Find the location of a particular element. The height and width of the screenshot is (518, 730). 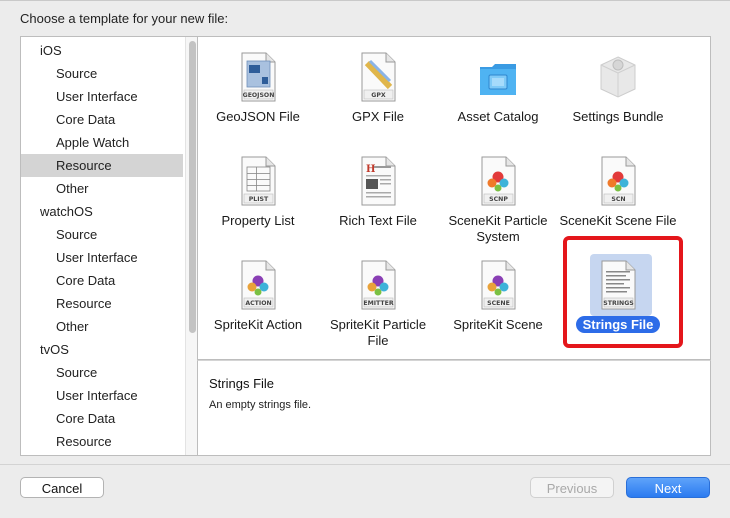

template-label: Settings Bundle is located at coordinates (618, 116).